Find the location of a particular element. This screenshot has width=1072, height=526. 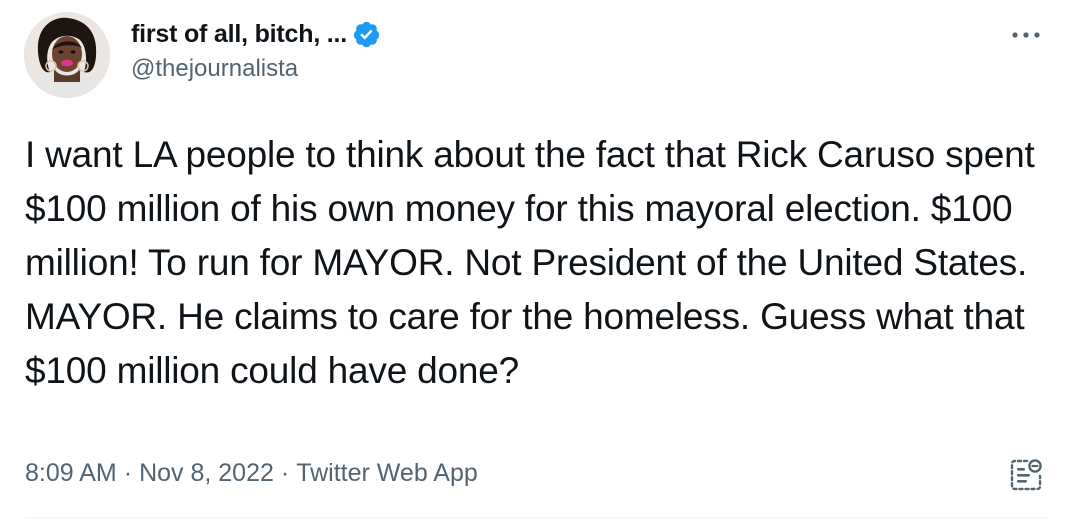

view-tweet-analytics-icon is located at coordinates (1026, 475).